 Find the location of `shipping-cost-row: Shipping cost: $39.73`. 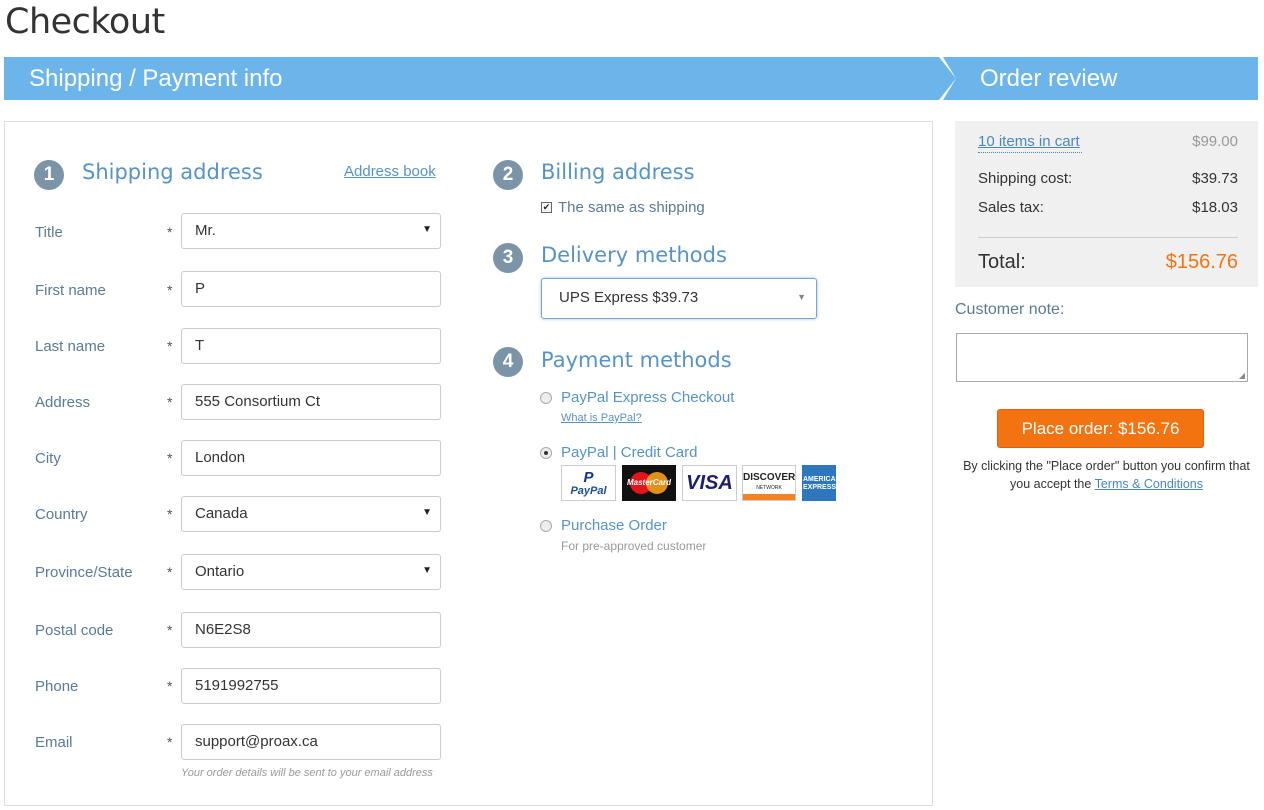

shipping-cost-row: Shipping cost: $39.73 is located at coordinates (1108, 178).